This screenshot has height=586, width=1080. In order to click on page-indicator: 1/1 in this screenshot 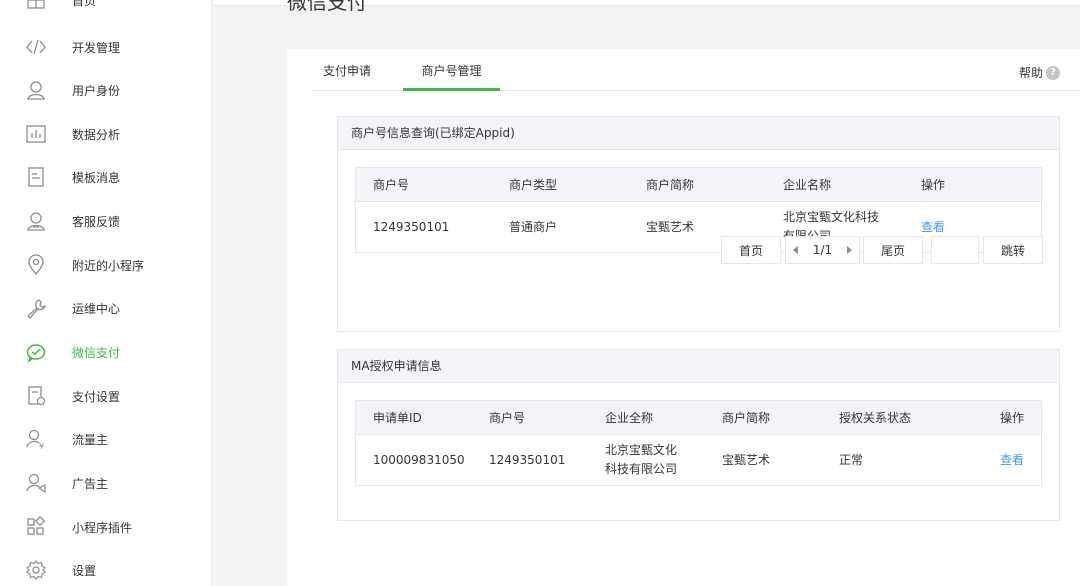, I will do `click(822, 250)`.